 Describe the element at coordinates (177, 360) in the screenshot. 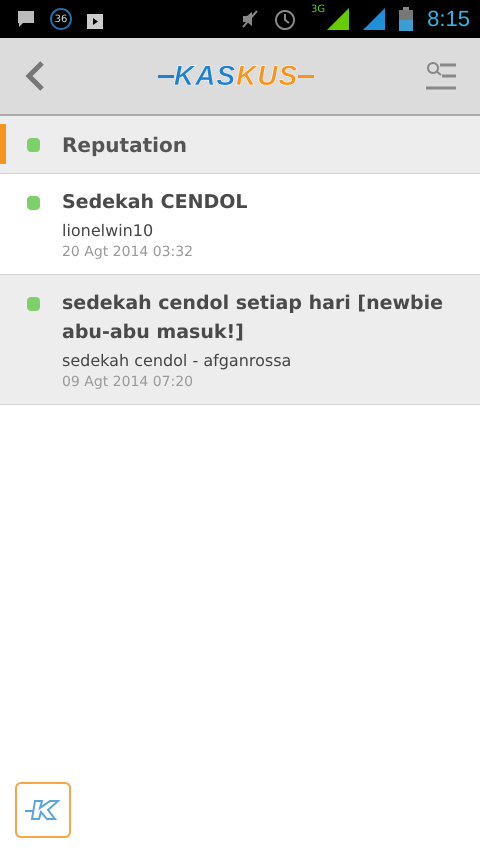

I see `notification-subtitle: sedekah cendol - afganrossa` at that location.